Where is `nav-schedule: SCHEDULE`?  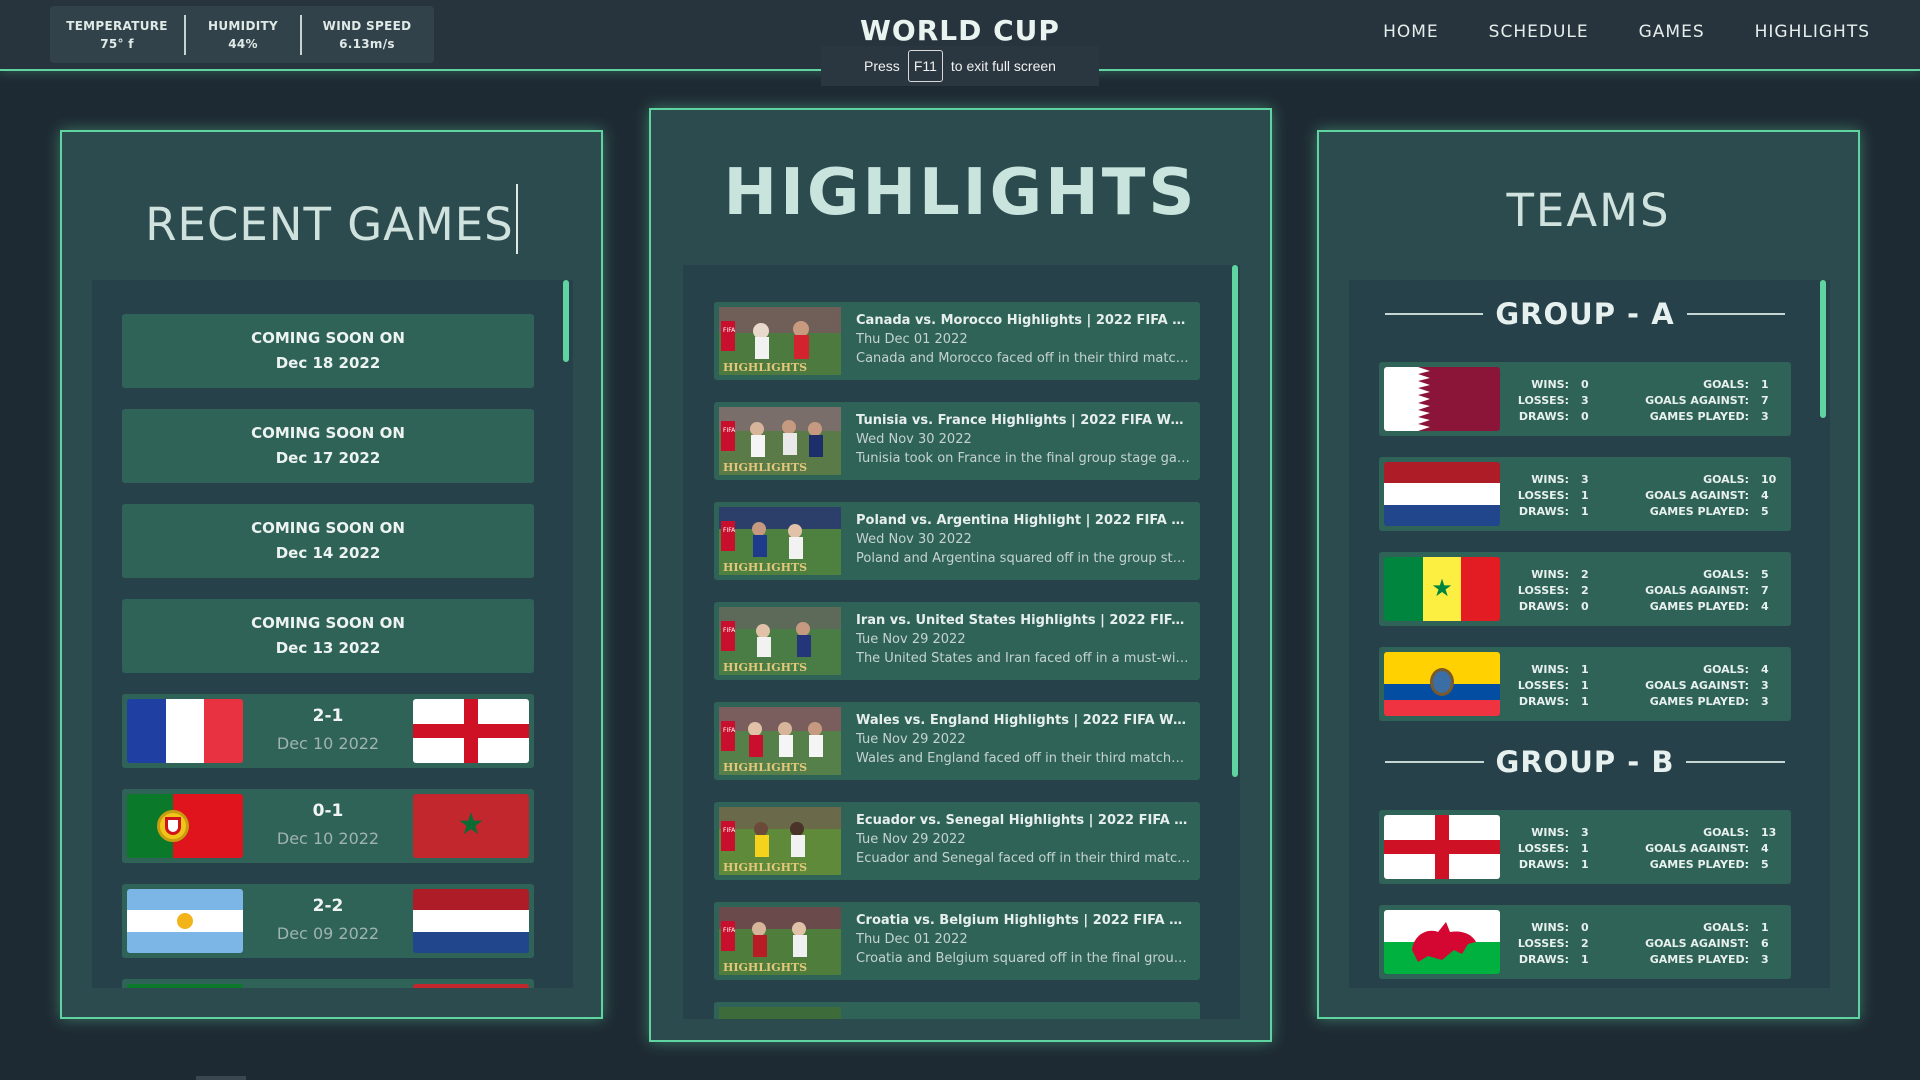 nav-schedule: SCHEDULE is located at coordinates (1539, 32).